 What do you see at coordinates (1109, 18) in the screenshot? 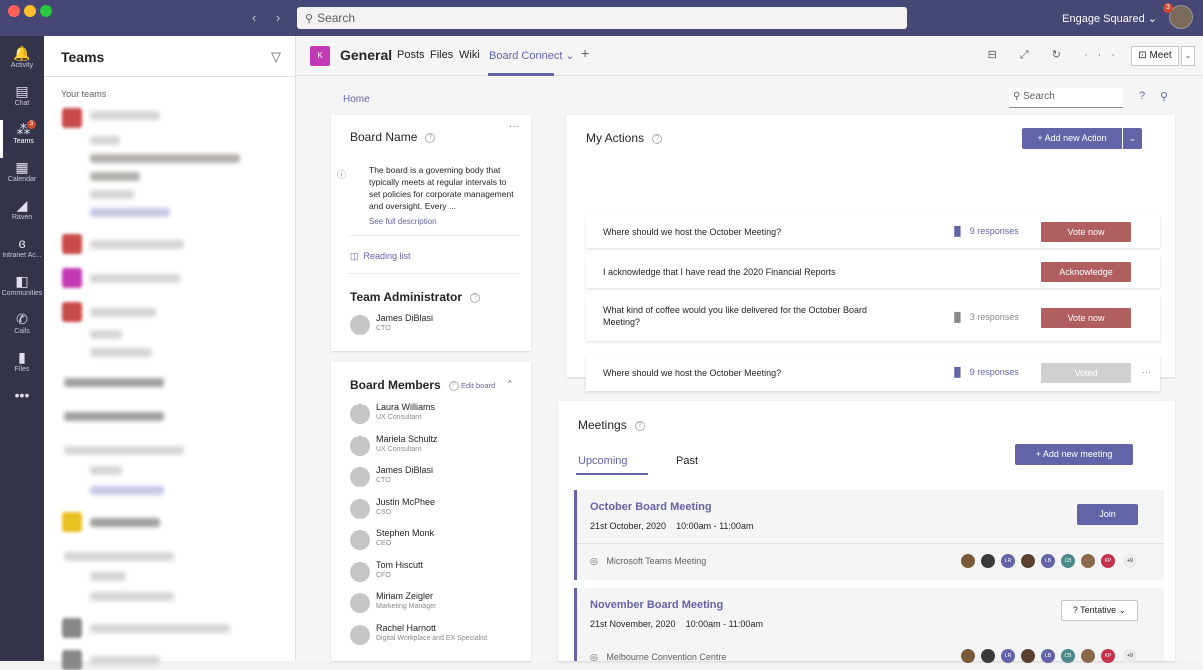
I see `org-switcher: Engage Squared ⌄` at bounding box center [1109, 18].